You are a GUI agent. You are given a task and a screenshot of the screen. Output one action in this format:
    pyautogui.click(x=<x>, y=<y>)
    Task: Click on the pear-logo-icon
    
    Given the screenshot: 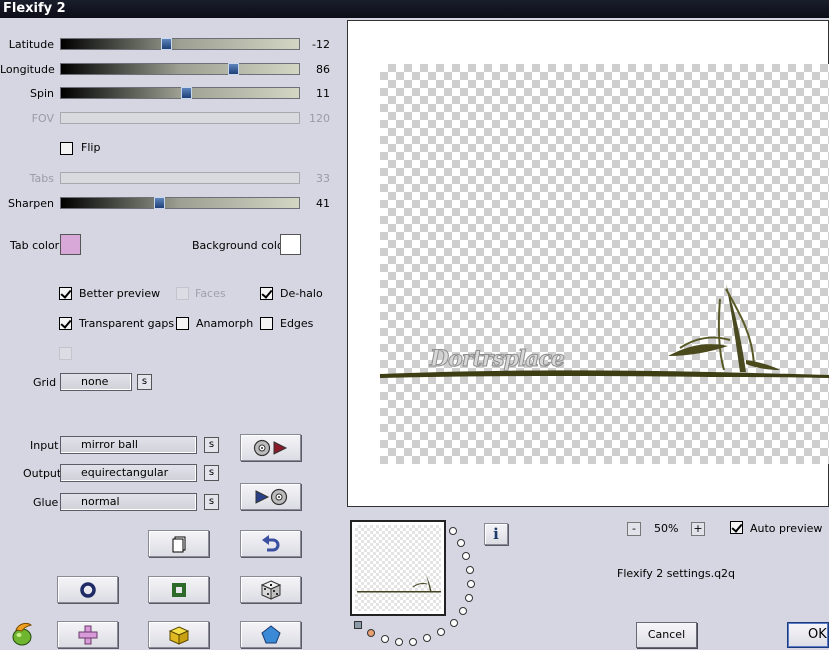 What is the action you would take?
    pyautogui.click(x=22, y=634)
    